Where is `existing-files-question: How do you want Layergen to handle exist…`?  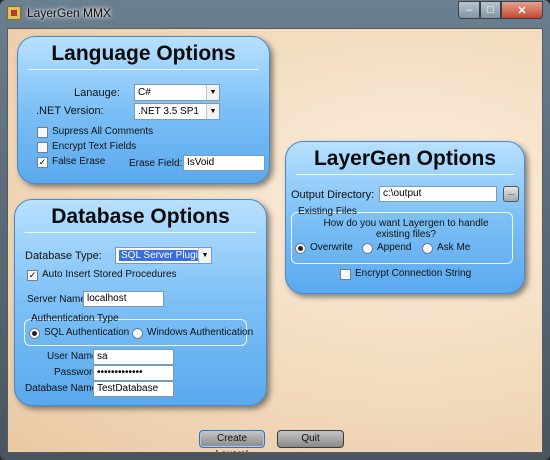
existing-files-question: How do you want Layergen to handle exist… is located at coordinates (406, 229).